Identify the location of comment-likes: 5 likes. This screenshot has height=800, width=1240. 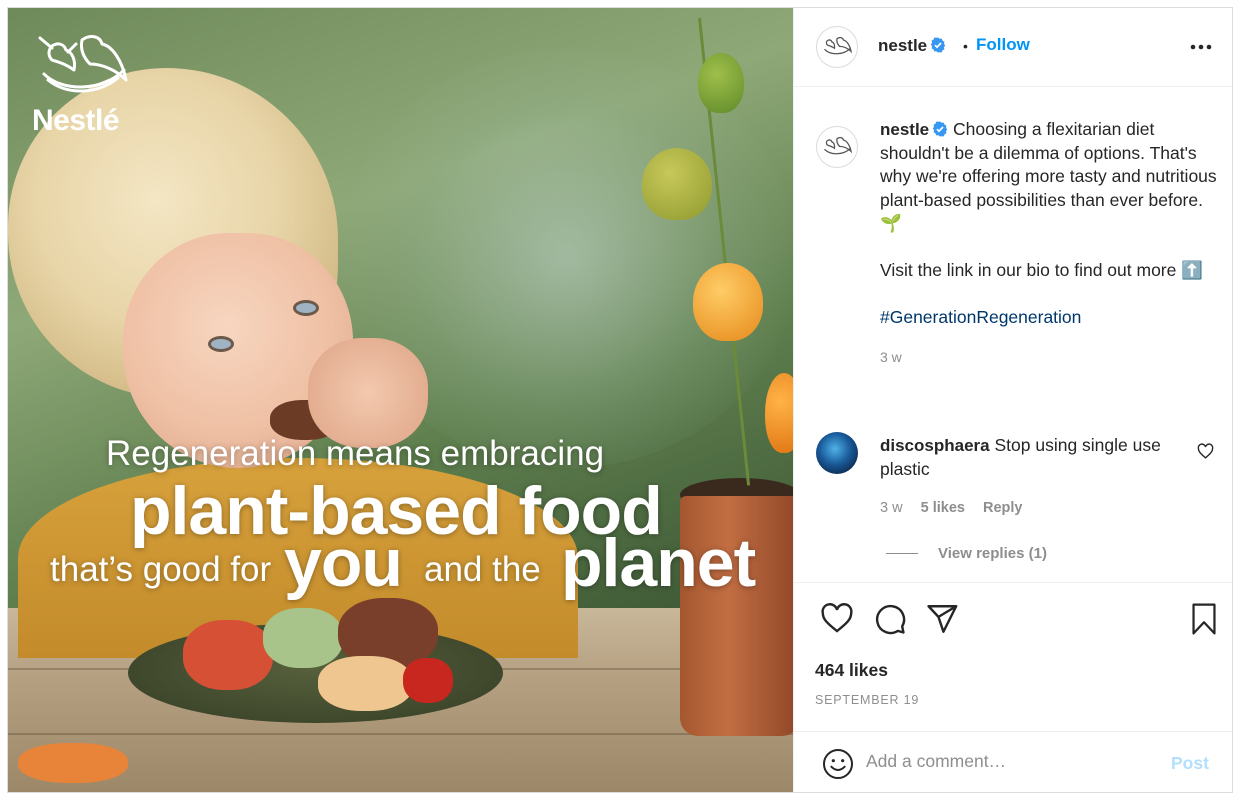
(943, 508).